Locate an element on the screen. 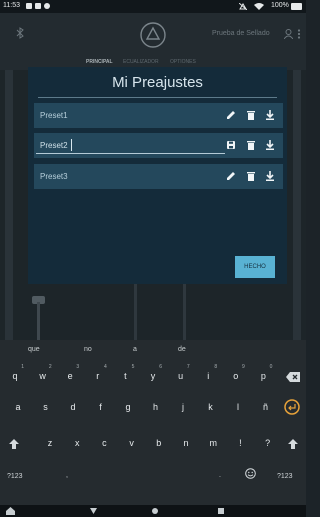 The width and height of the screenshot is (320, 517). key-label: u is located at coordinates (181, 376).